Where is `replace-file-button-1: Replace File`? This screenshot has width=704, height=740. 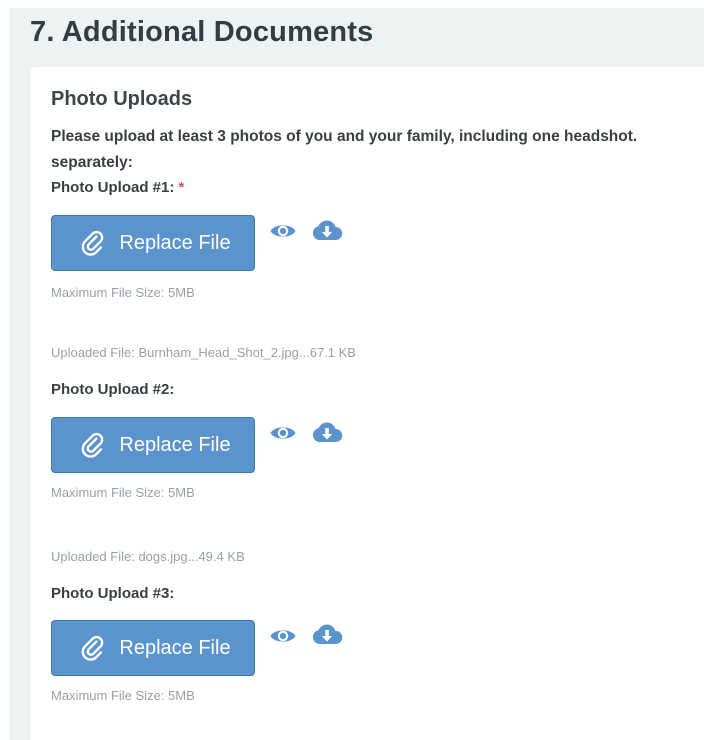 replace-file-button-1: Replace File is located at coordinates (153, 243).